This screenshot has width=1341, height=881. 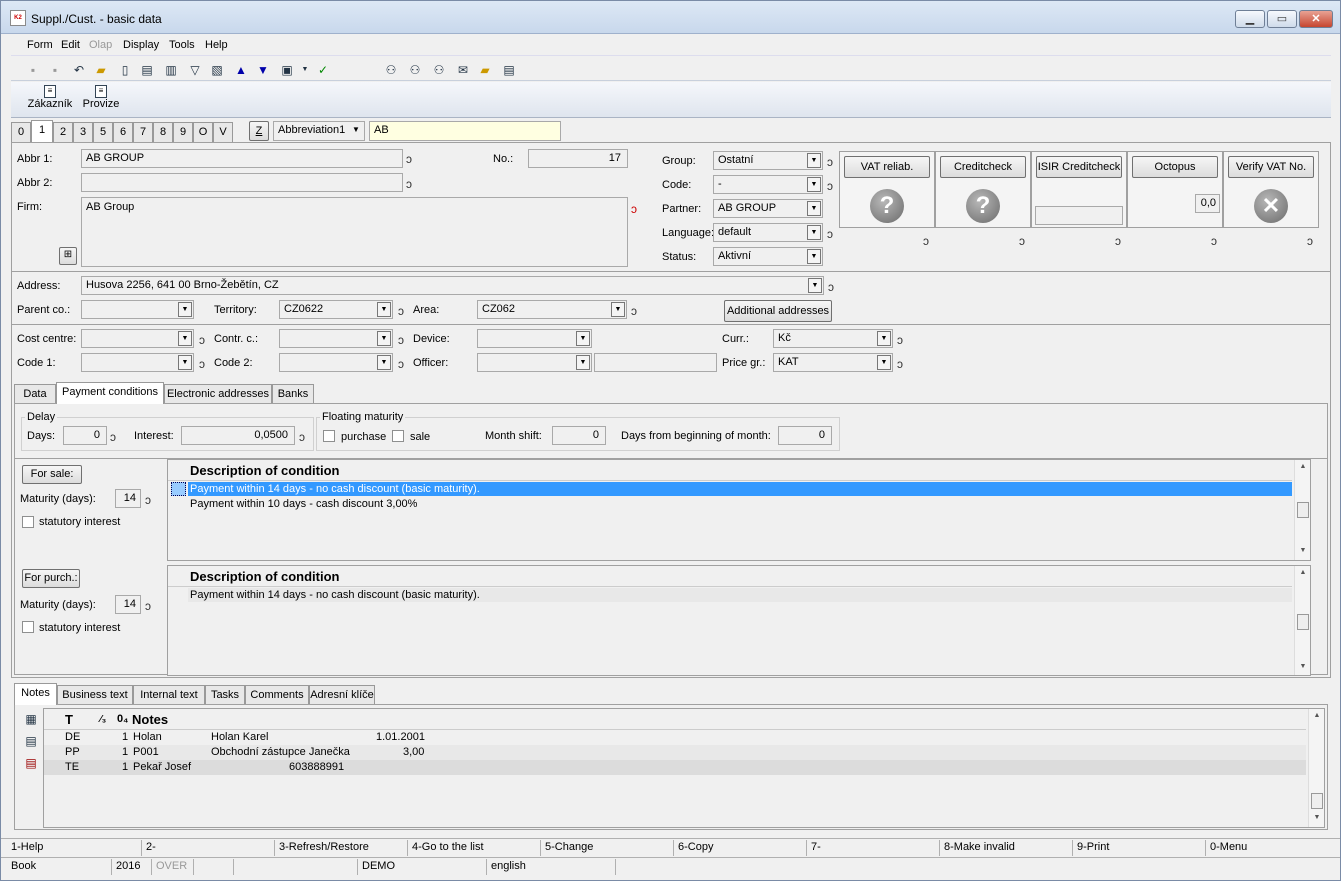 I want to click on binoculars-icon: ⚇, so click(x=391, y=70).